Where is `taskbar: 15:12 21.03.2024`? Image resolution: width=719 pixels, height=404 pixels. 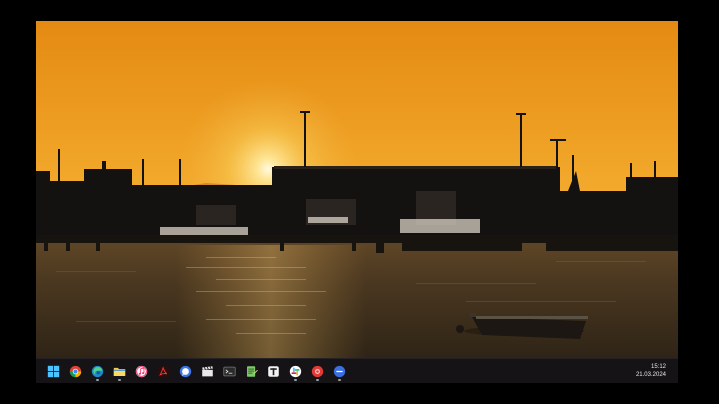
taskbar: 15:12 21.03.2024 is located at coordinates (357, 370).